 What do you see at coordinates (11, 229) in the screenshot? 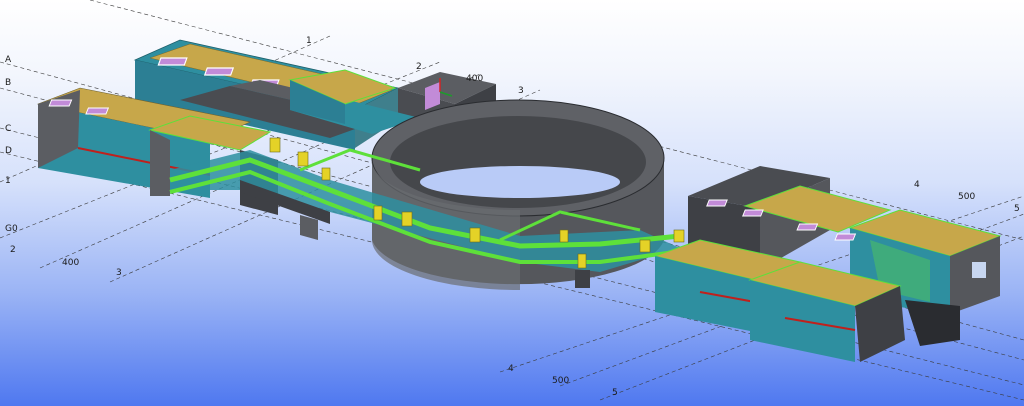
I see `grid-label-g0: G0` at bounding box center [11, 229].